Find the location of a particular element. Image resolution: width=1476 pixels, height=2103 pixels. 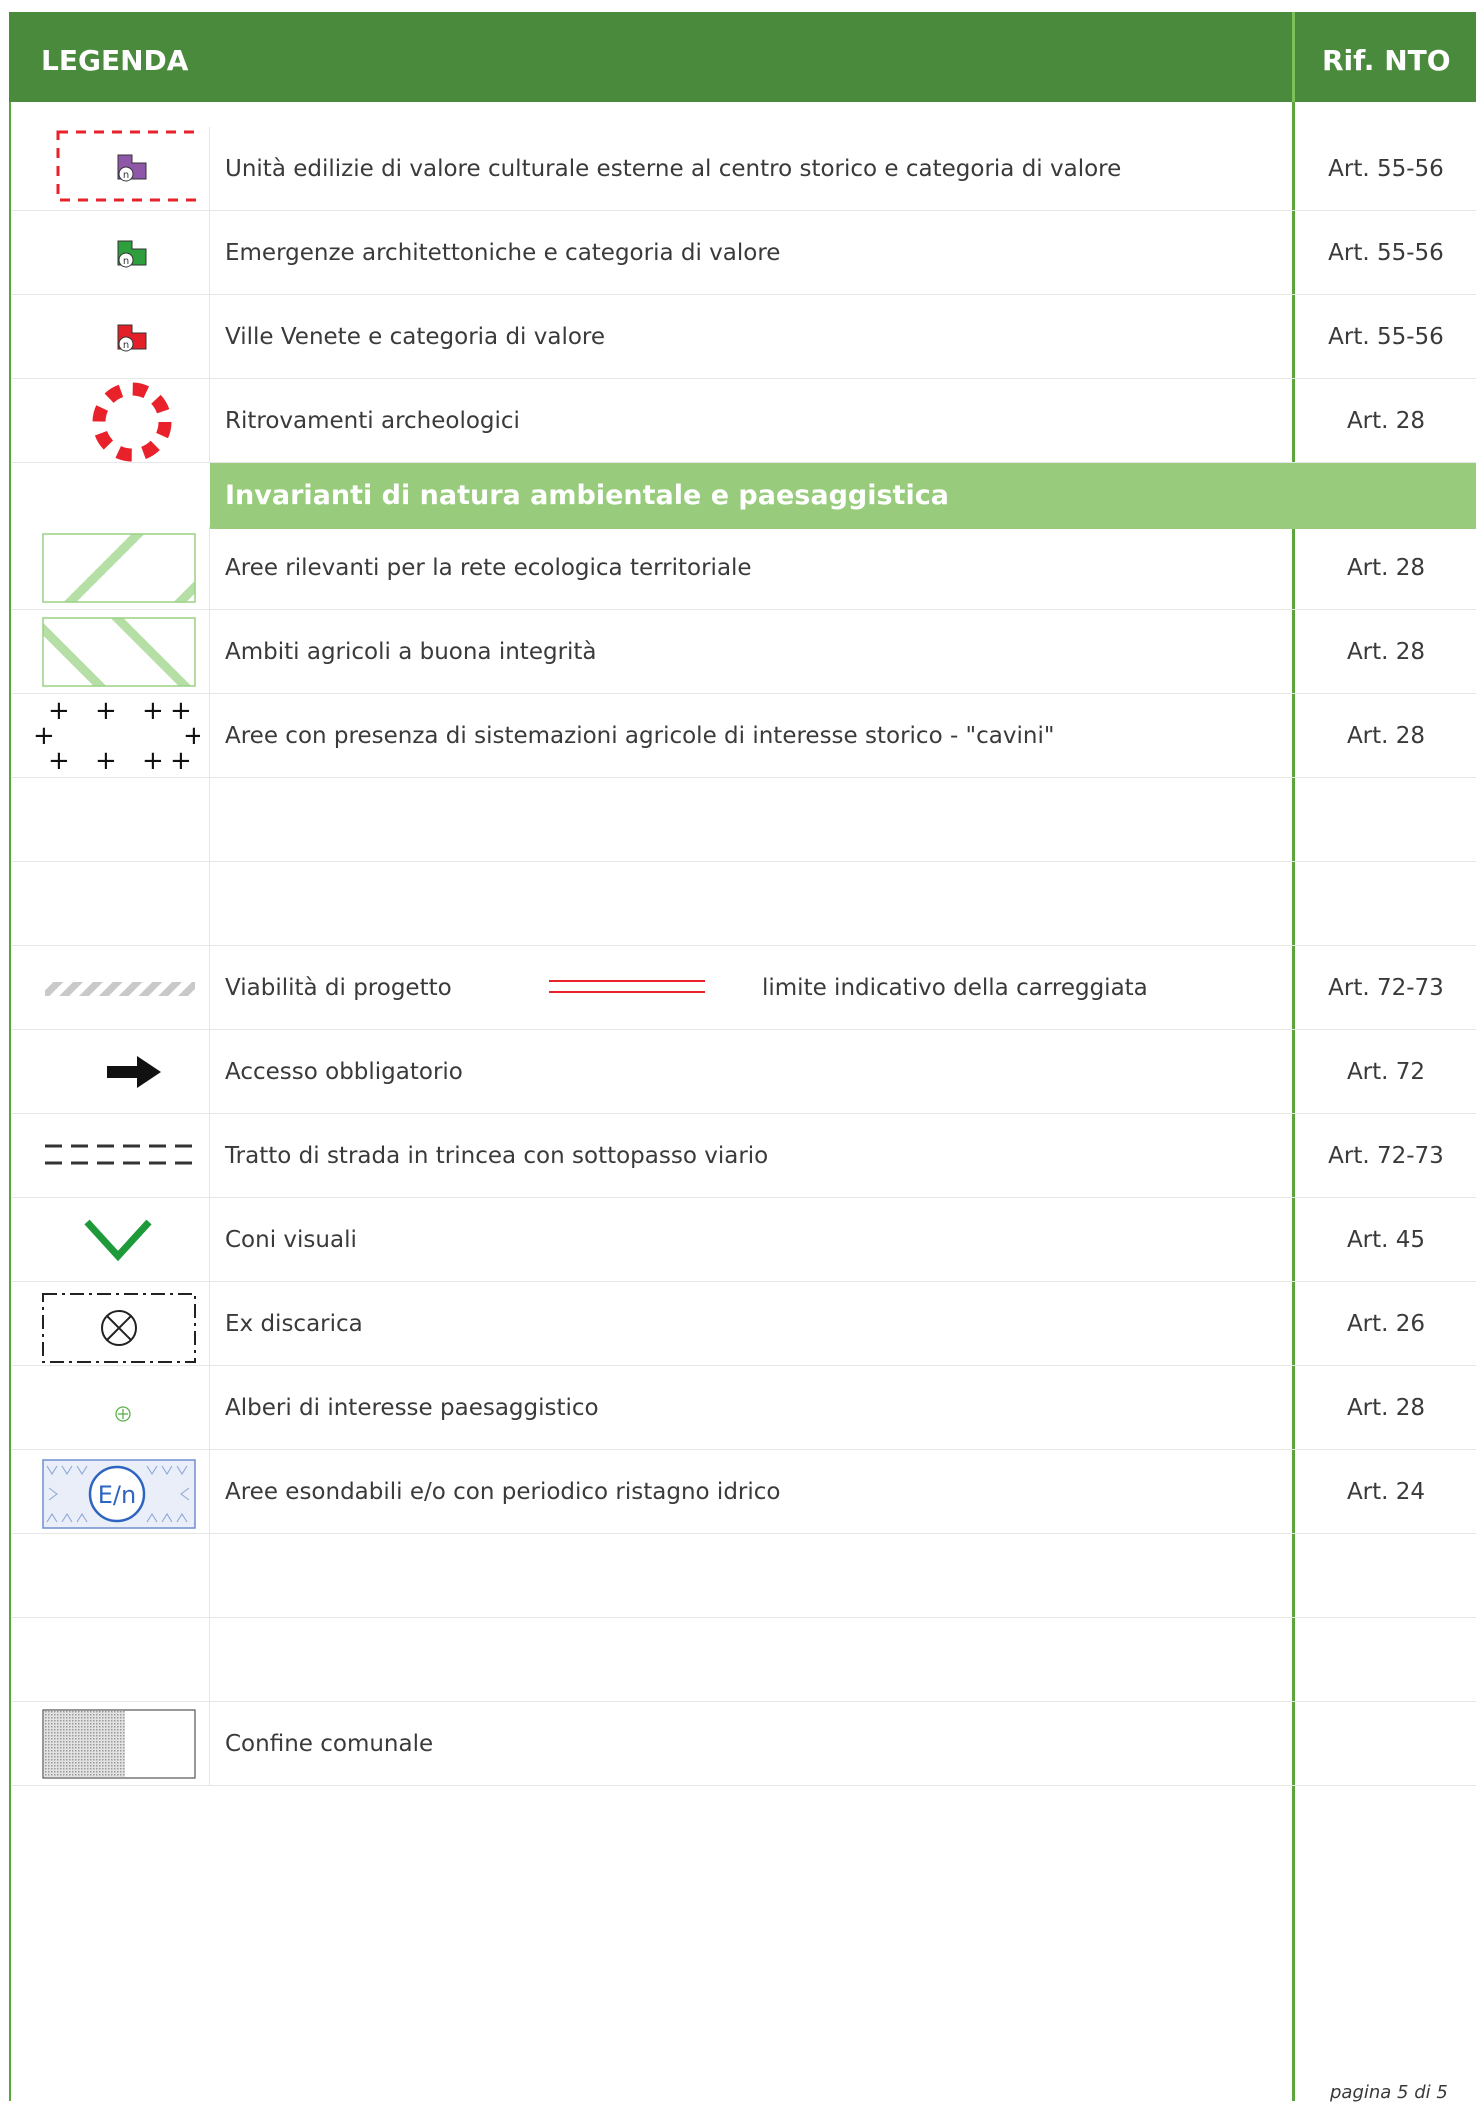

legend-label: Alberi di interesse paesaggistico is located at coordinates (412, 1408).